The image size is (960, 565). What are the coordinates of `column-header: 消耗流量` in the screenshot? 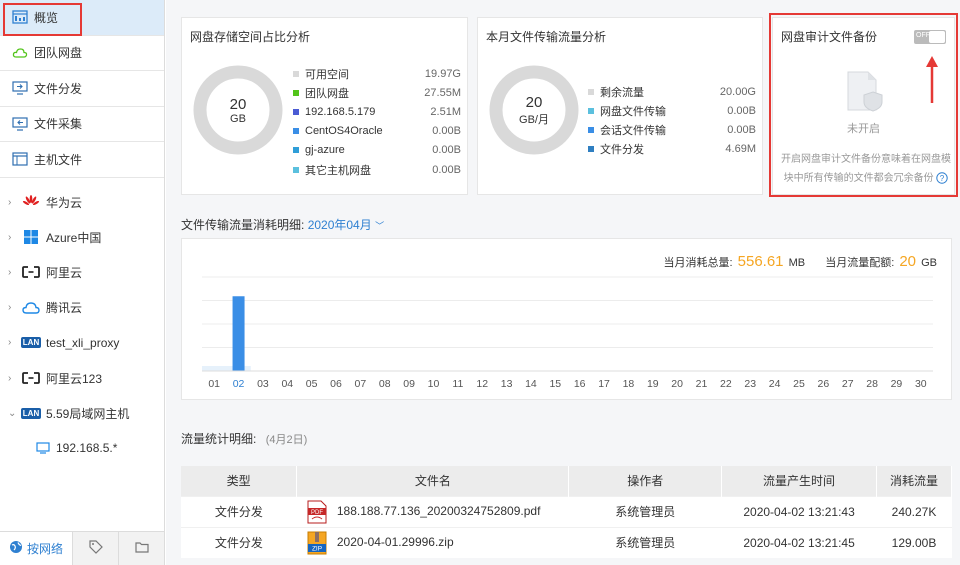 It's located at (914, 481).